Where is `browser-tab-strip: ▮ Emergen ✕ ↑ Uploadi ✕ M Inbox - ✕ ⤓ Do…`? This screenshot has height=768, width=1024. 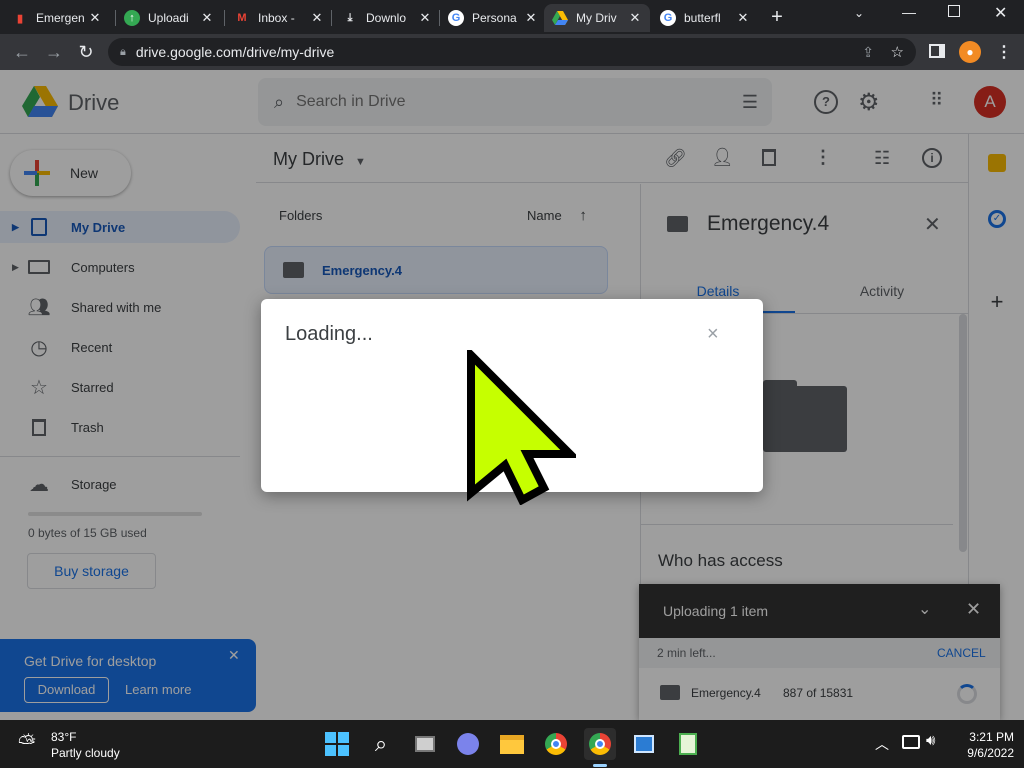
browser-tab-strip: ▮ Emergen ✕ ↑ Uploadi ✕ M Inbox - ✕ ⤓ Do… is located at coordinates (512, 17).